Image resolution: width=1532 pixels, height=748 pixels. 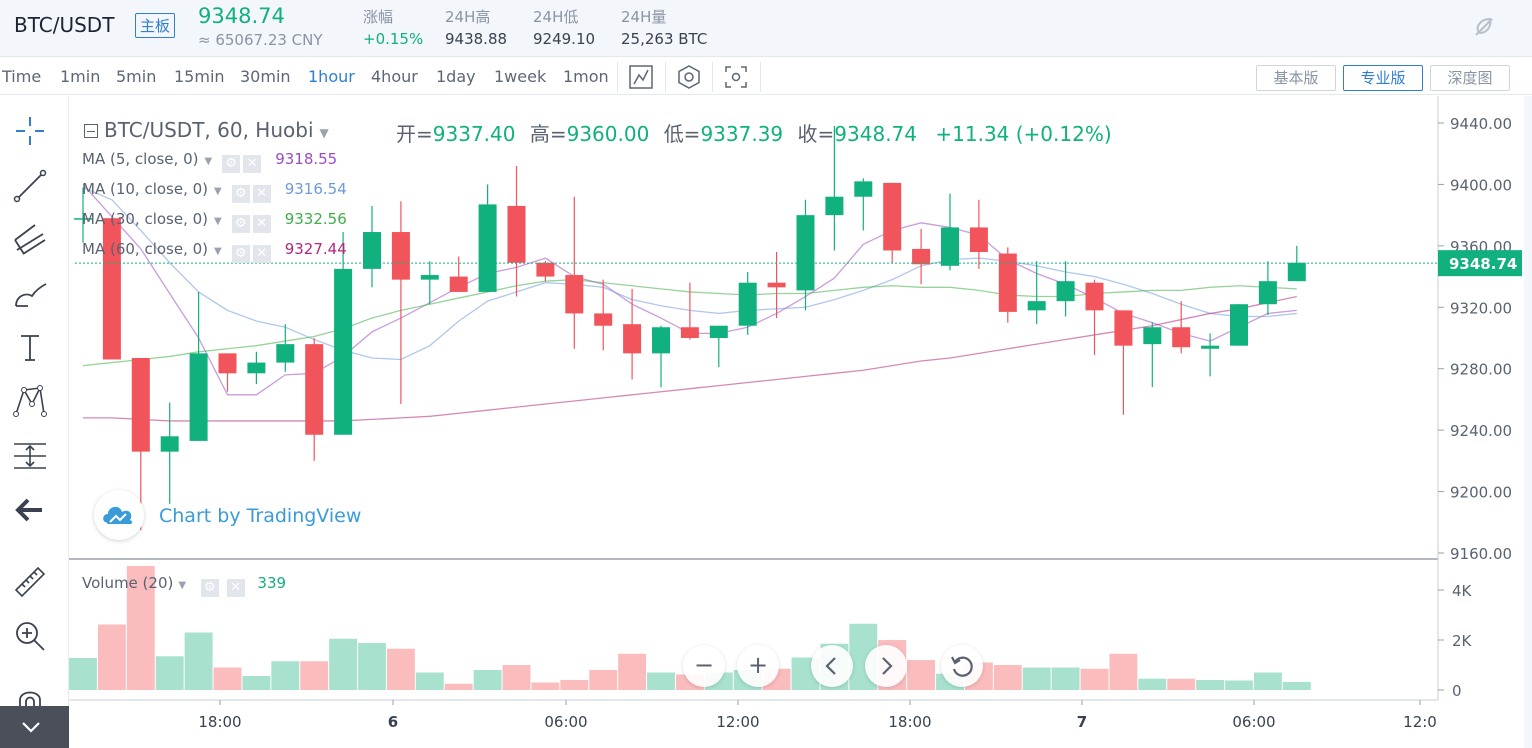 I want to click on chevron-left-icon, so click(x=830, y=666).